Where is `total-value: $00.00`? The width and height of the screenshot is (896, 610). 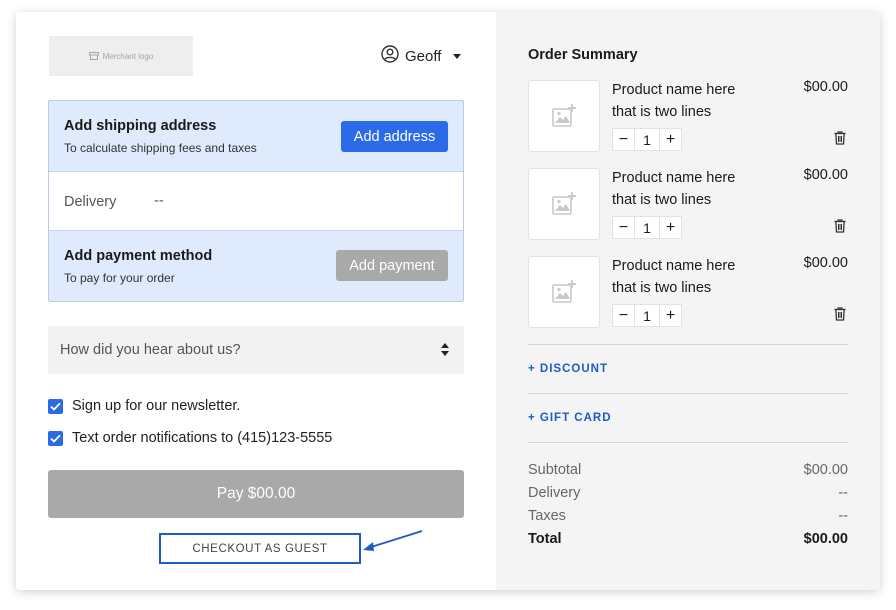 total-value: $00.00 is located at coordinates (825, 539).